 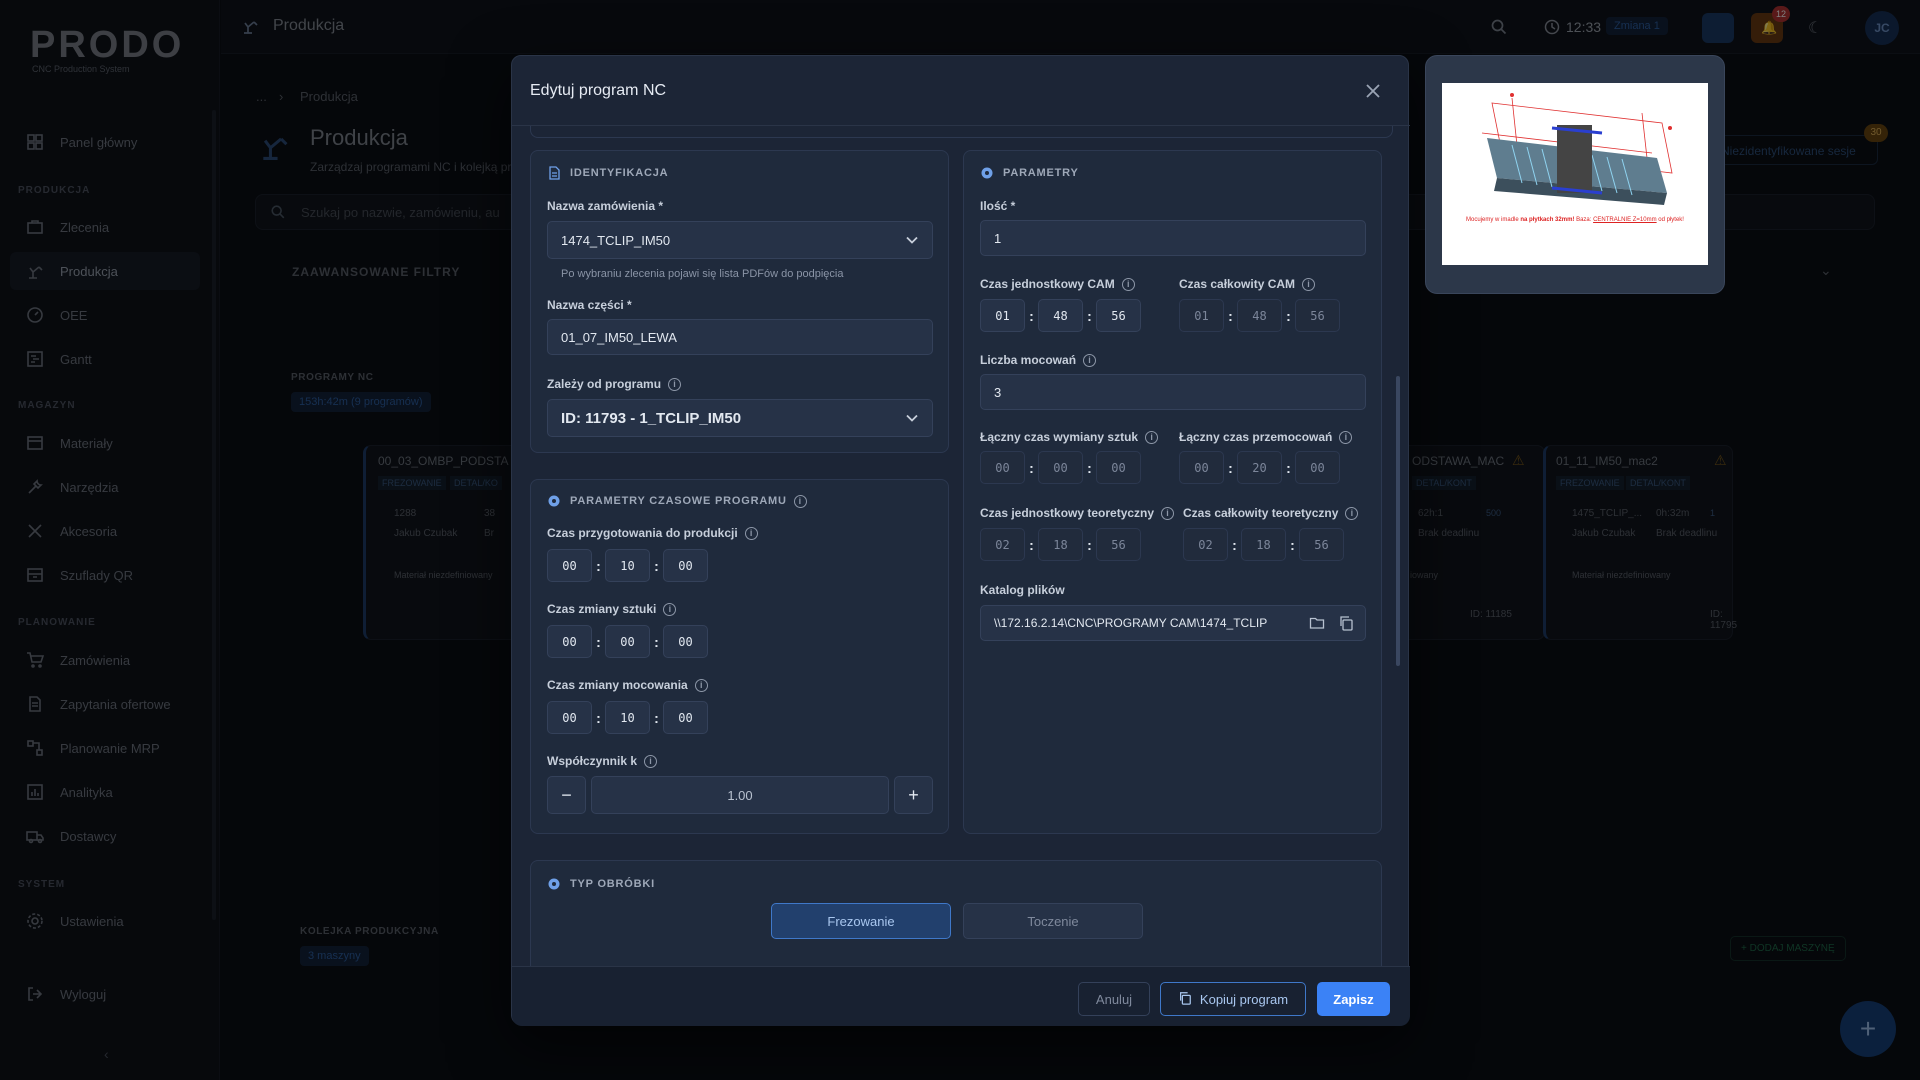 I want to click on total-refixture-seconds: 00, so click(x=1317, y=467).